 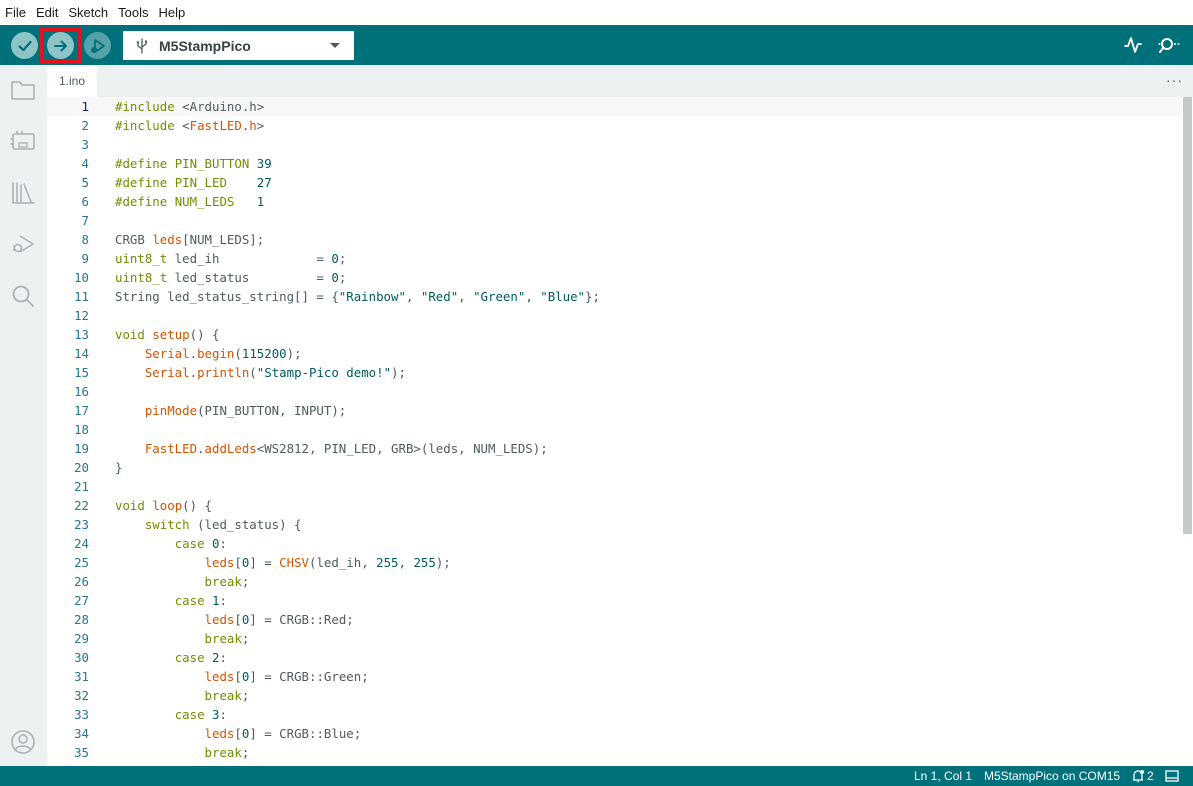 I want to click on serial-plotter-button, so click(x=1133, y=45).